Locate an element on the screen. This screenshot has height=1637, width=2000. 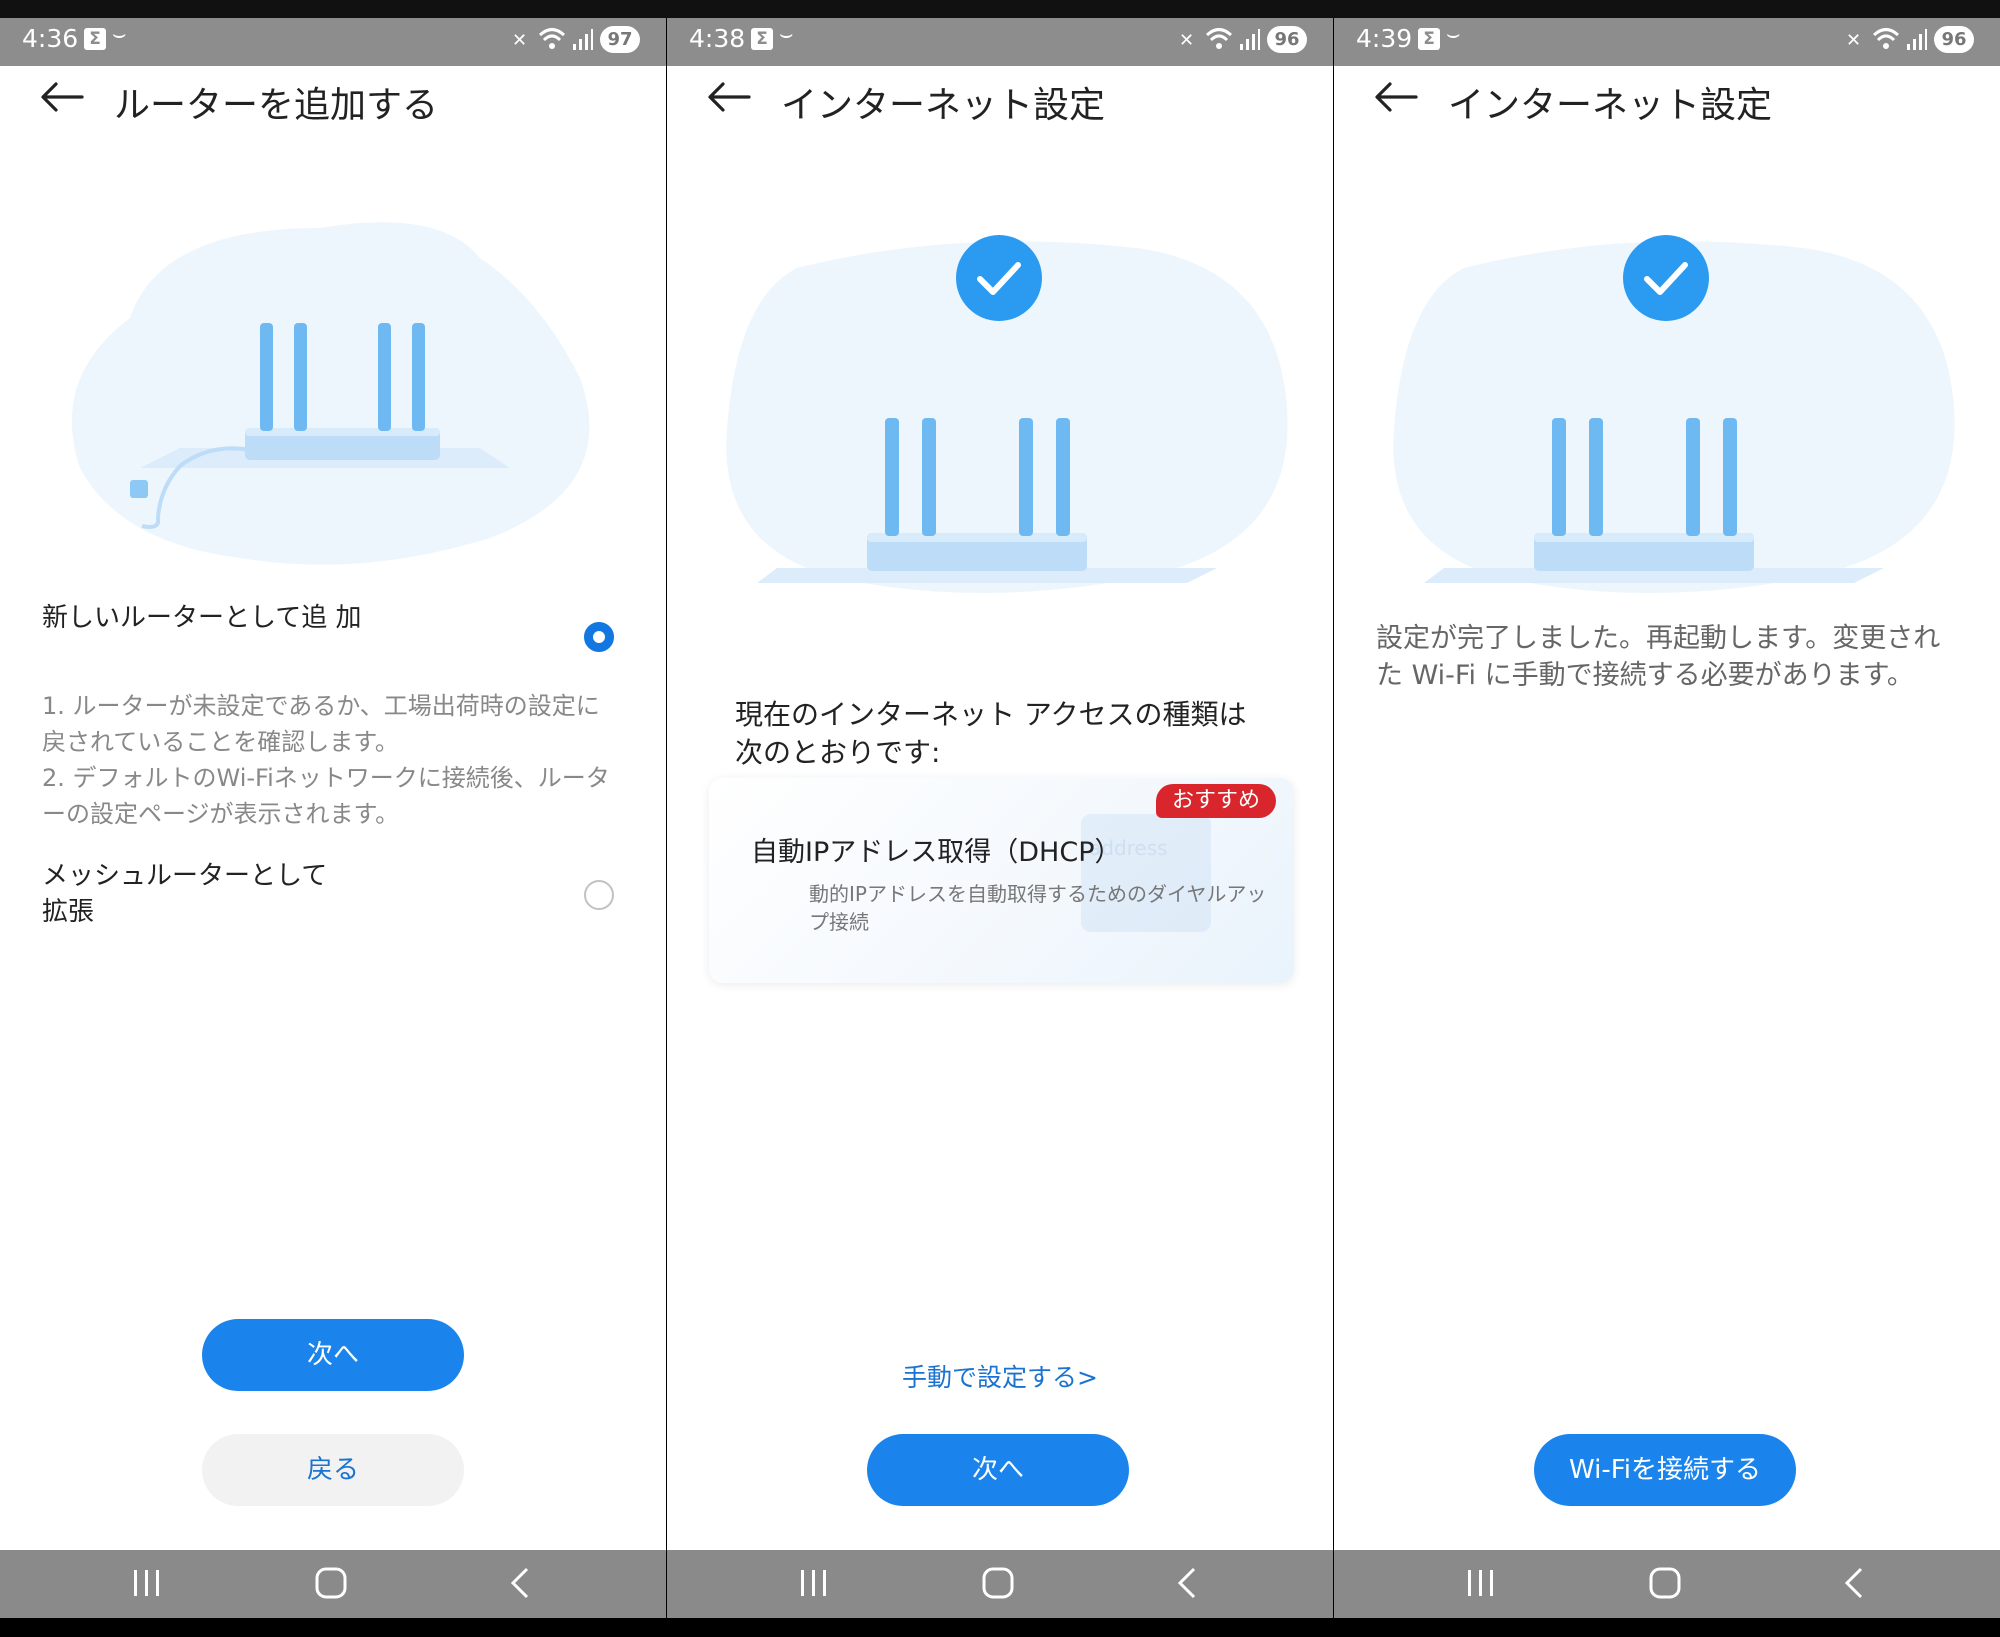
back-button: 戻る is located at coordinates (333, 1470).